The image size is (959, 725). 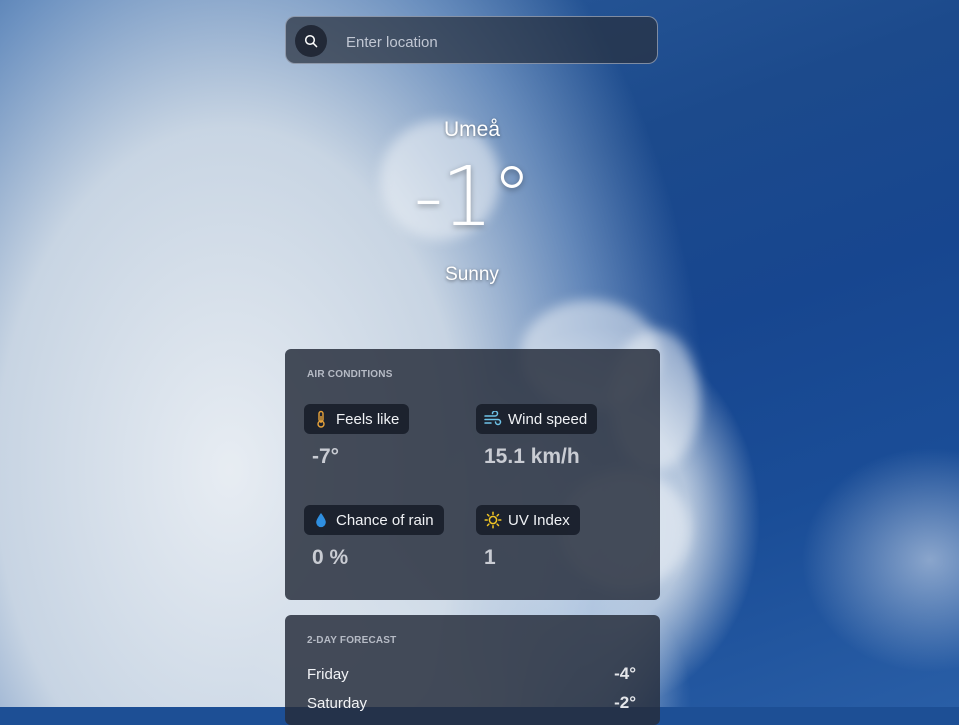 What do you see at coordinates (352, 640) in the screenshot?
I see `forecast-title: 2-DAY FORECAST` at bounding box center [352, 640].